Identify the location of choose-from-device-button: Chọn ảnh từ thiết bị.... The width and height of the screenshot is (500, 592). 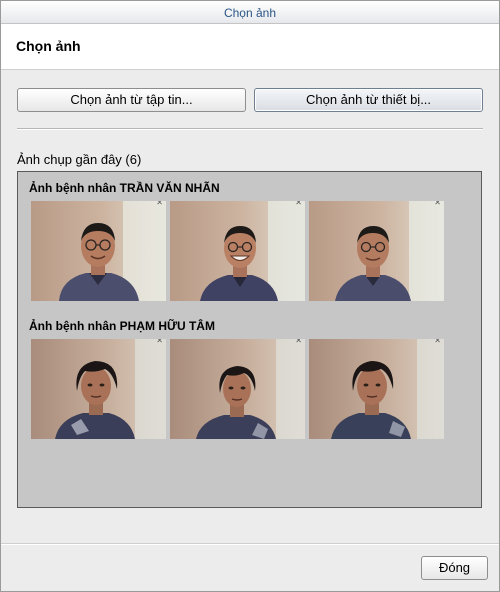
(368, 100).